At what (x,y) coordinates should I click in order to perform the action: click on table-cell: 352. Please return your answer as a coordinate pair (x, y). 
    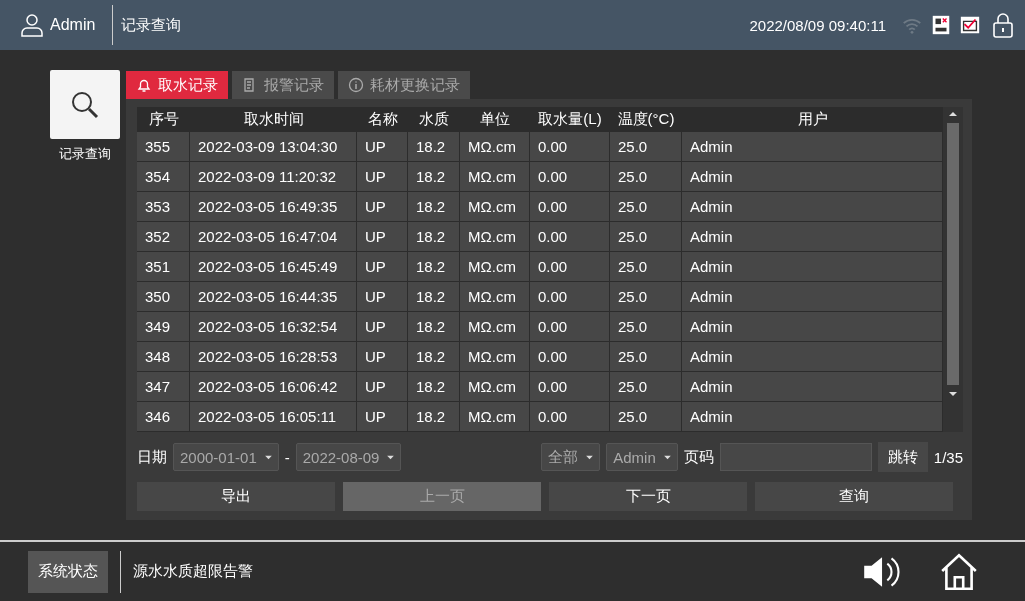
    Looking at the image, I should click on (163, 236).